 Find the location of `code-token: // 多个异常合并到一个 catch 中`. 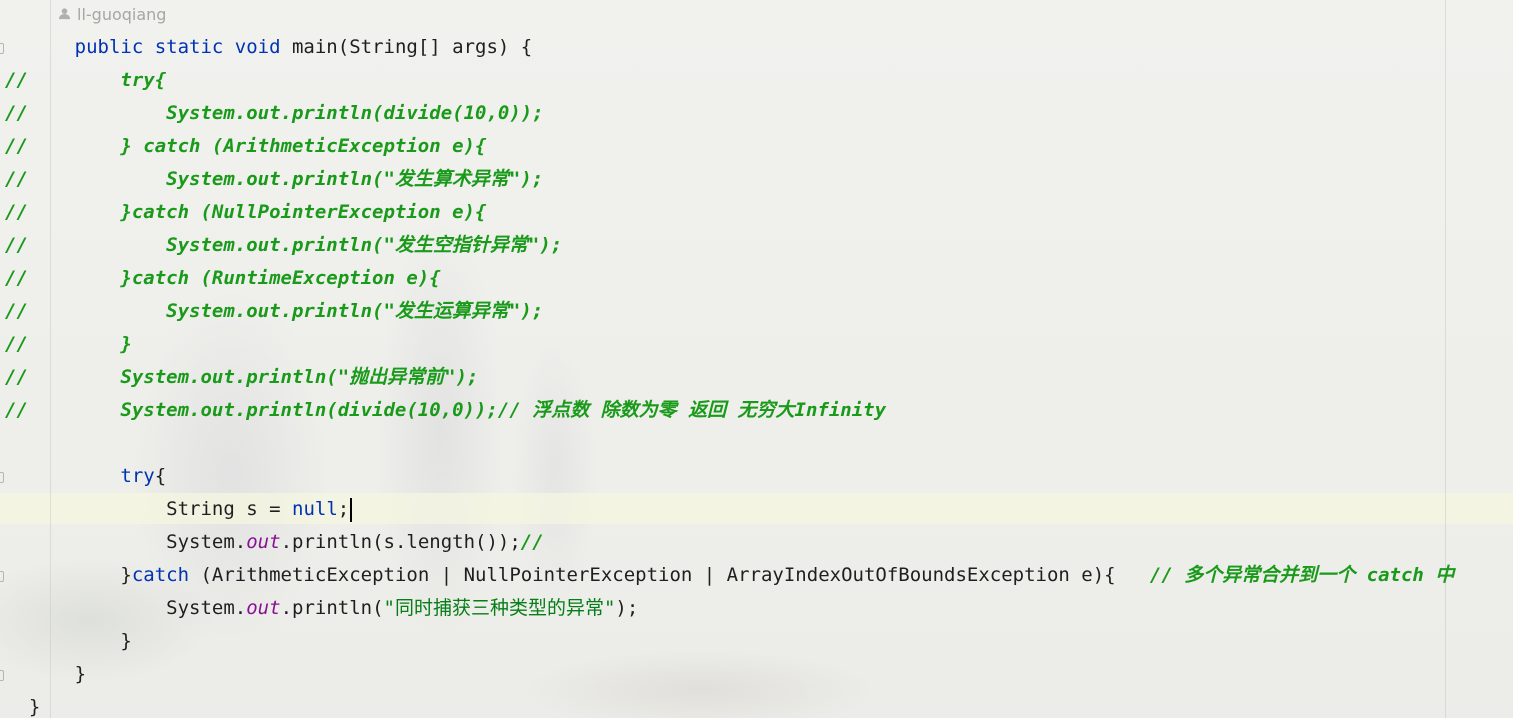

code-token: // 多个异常合并到一个 catch 中 is located at coordinates (1302, 575).